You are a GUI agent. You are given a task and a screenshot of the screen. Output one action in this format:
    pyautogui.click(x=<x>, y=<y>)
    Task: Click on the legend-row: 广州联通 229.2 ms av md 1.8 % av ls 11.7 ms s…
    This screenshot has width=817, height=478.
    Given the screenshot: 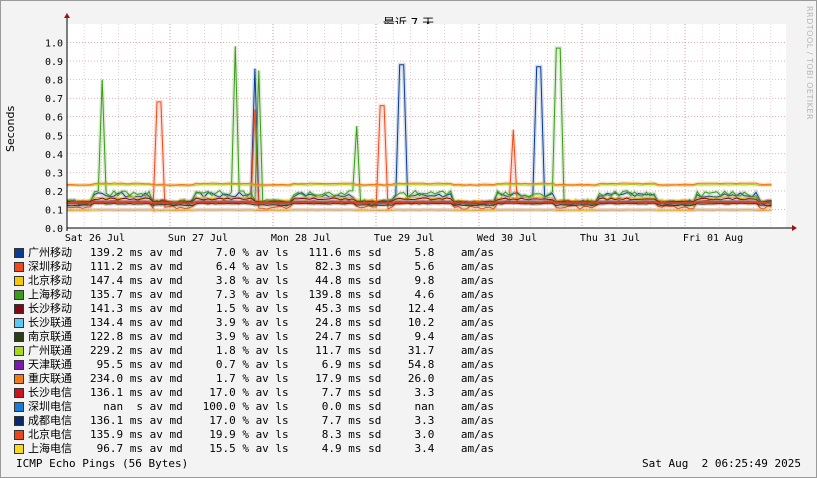 What is the action you would take?
    pyautogui.click(x=254, y=351)
    